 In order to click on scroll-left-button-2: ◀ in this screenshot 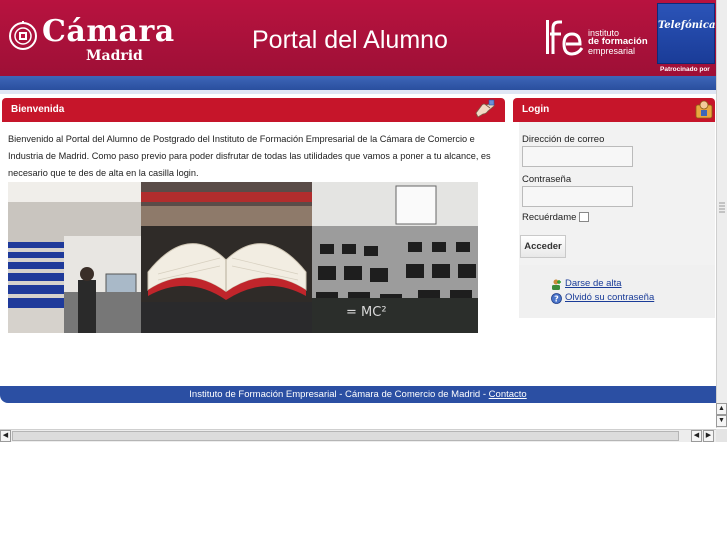, I will do `click(696, 436)`.